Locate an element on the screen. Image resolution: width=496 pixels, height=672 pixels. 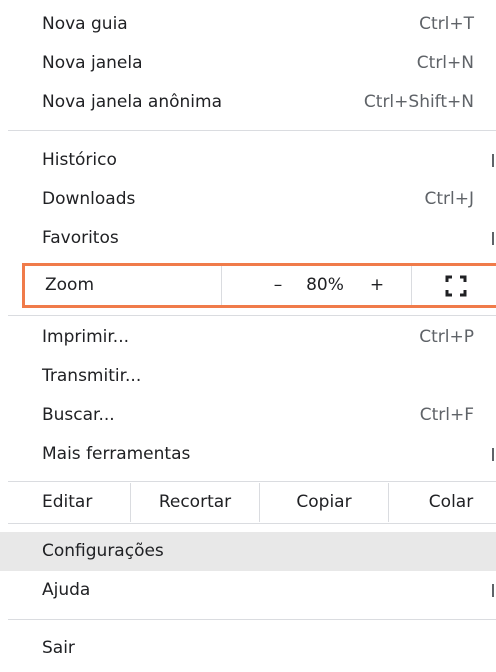
menu-item-label: Configurações is located at coordinates (103, 551).